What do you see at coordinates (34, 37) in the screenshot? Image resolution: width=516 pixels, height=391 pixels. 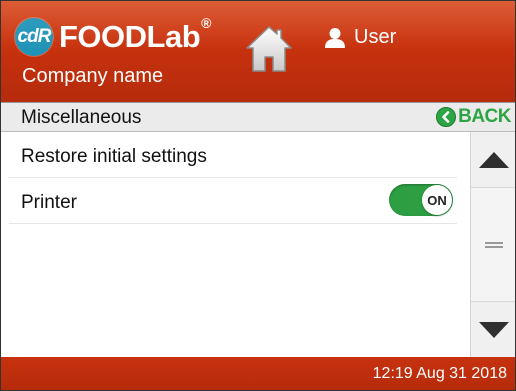 I see `cdr-logo-badge: cdR` at bounding box center [34, 37].